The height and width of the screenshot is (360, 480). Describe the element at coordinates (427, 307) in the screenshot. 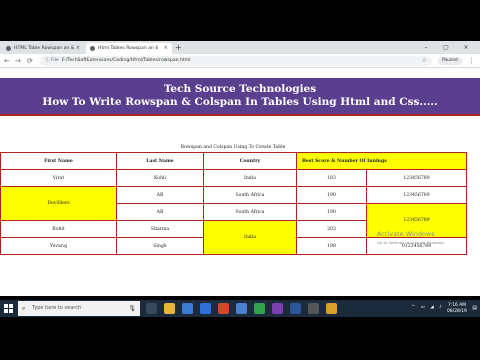

I see `tray-icons: ^ ▭ ◢ ♪` at that location.